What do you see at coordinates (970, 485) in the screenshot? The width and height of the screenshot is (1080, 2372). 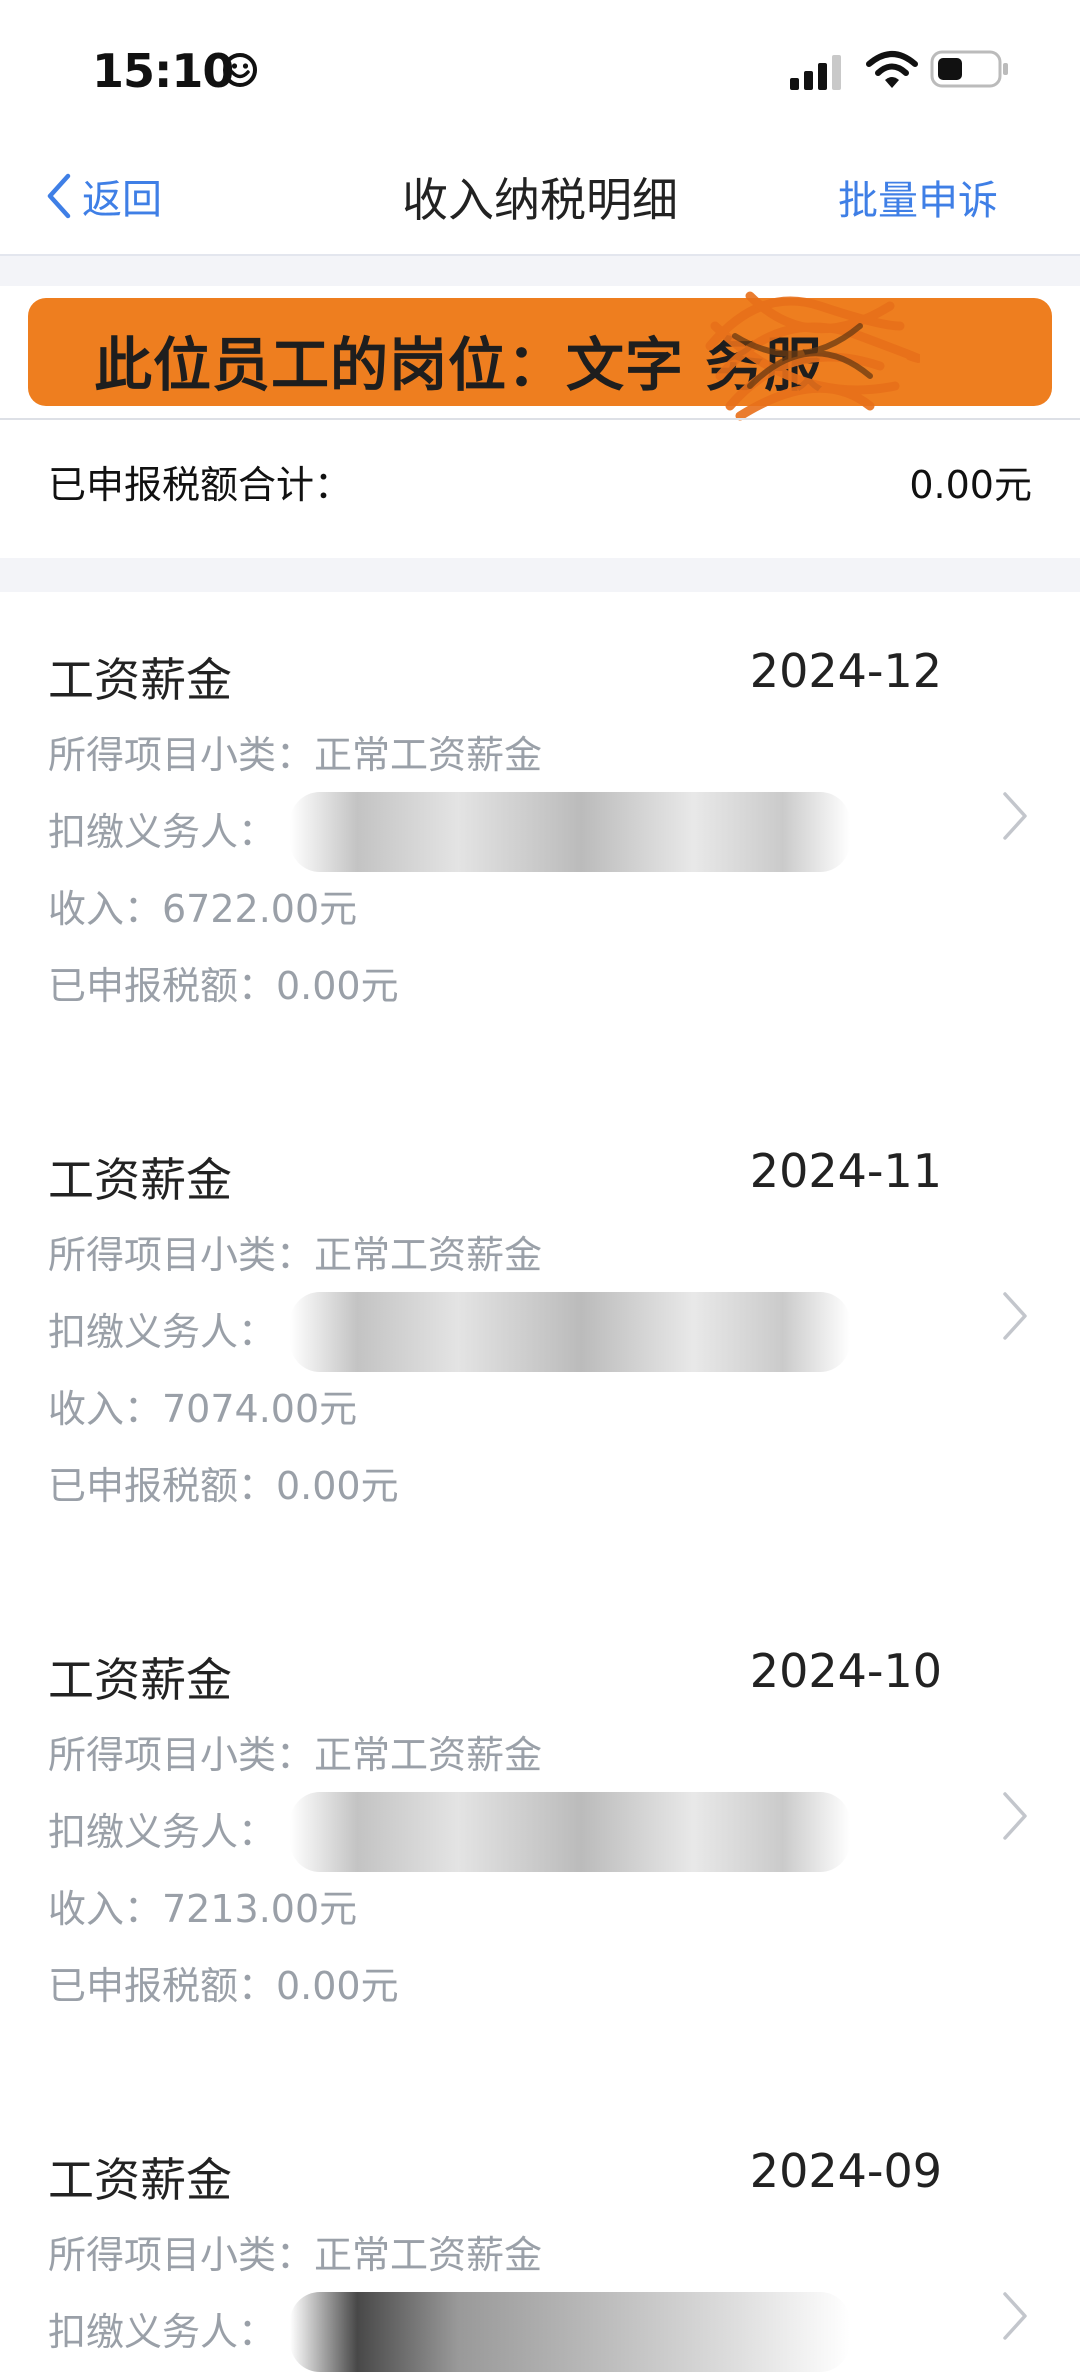 I see `summary-value: 0.00元` at bounding box center [970, 485].